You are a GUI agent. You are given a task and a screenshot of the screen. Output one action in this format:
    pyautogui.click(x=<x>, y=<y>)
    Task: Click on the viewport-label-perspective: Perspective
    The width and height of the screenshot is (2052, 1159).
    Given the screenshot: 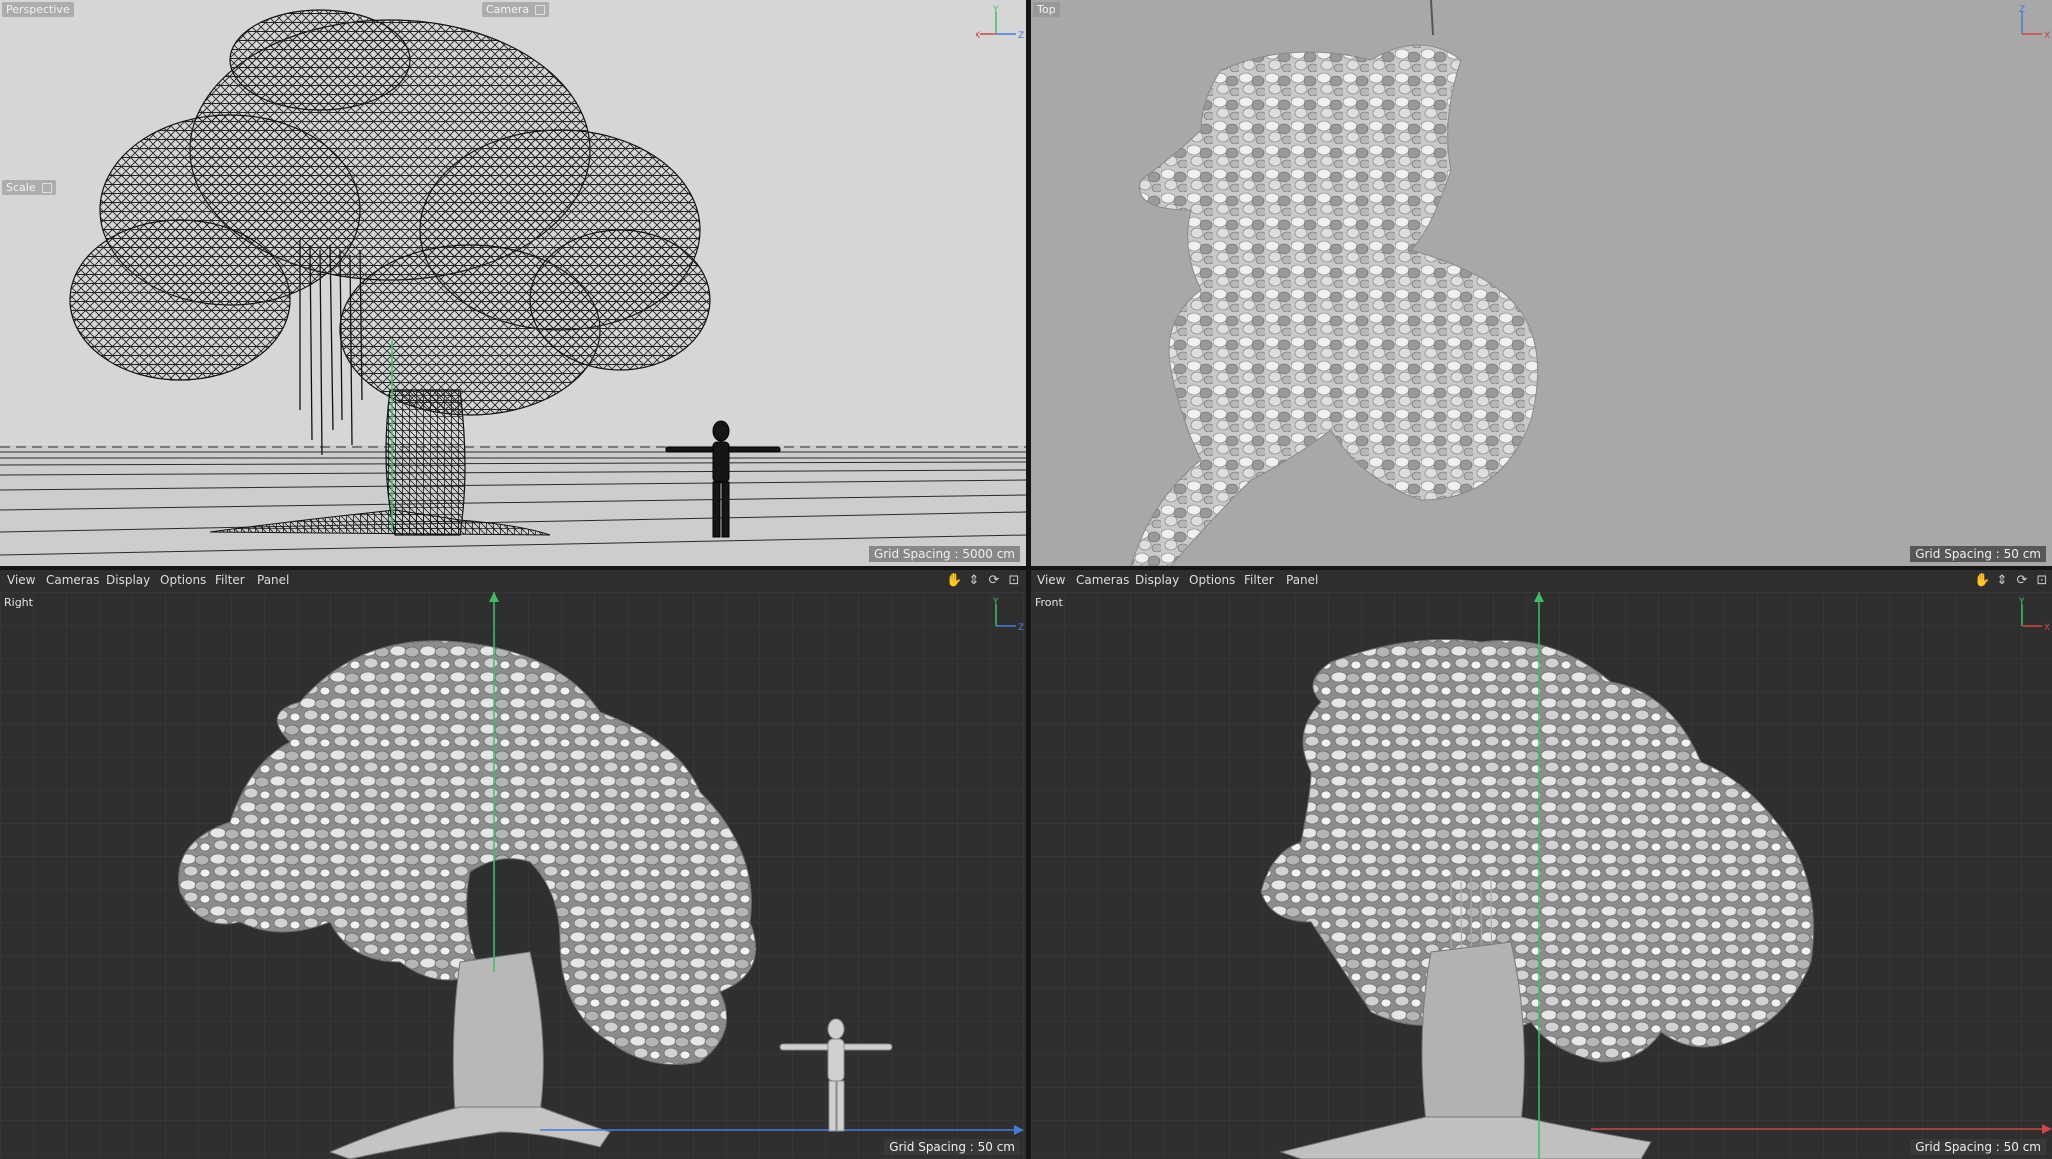 What is the action you would take?
    pyautogui.click(x=38, y=9)
    